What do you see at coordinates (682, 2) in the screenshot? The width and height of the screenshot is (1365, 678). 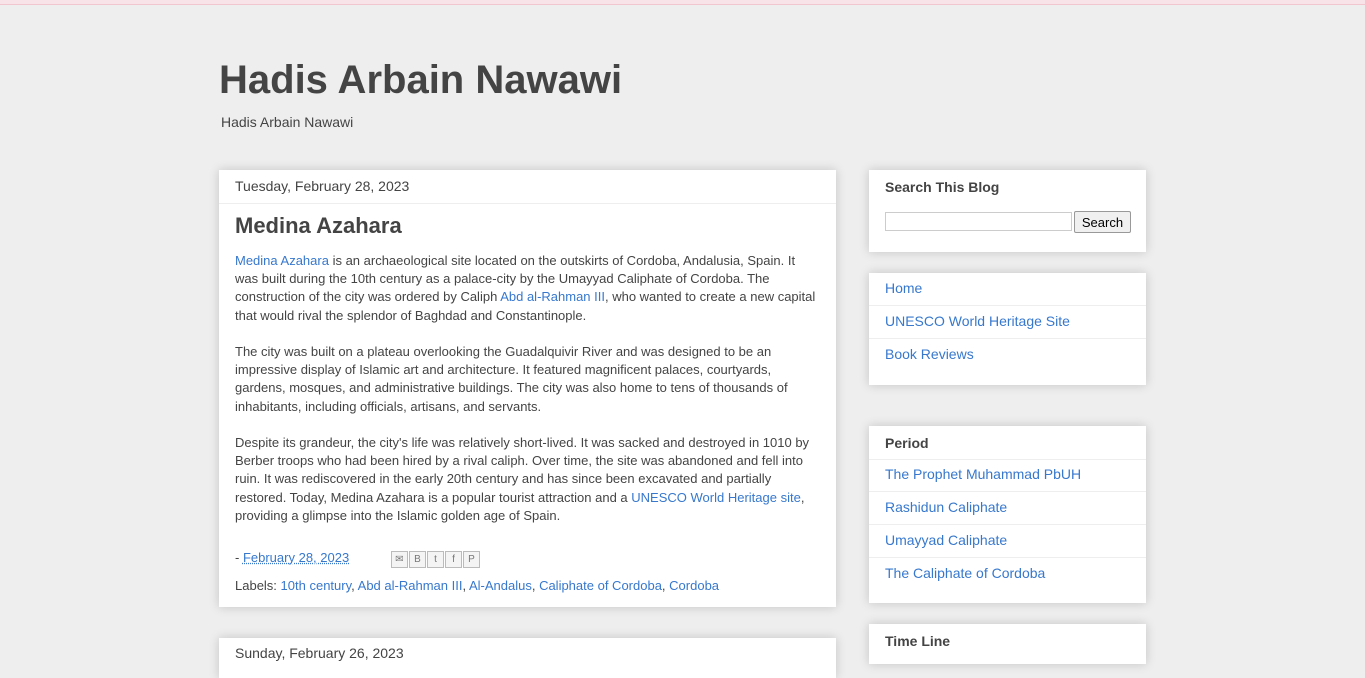 I see `top-navbar-strip` at bounding box center [682, 2].